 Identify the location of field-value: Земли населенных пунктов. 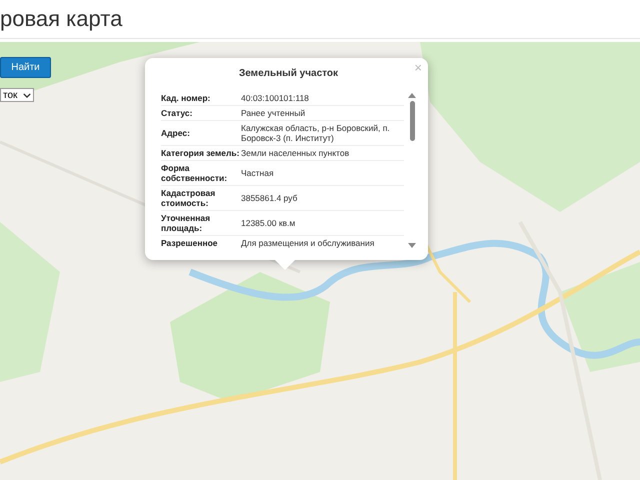
(295, 153).